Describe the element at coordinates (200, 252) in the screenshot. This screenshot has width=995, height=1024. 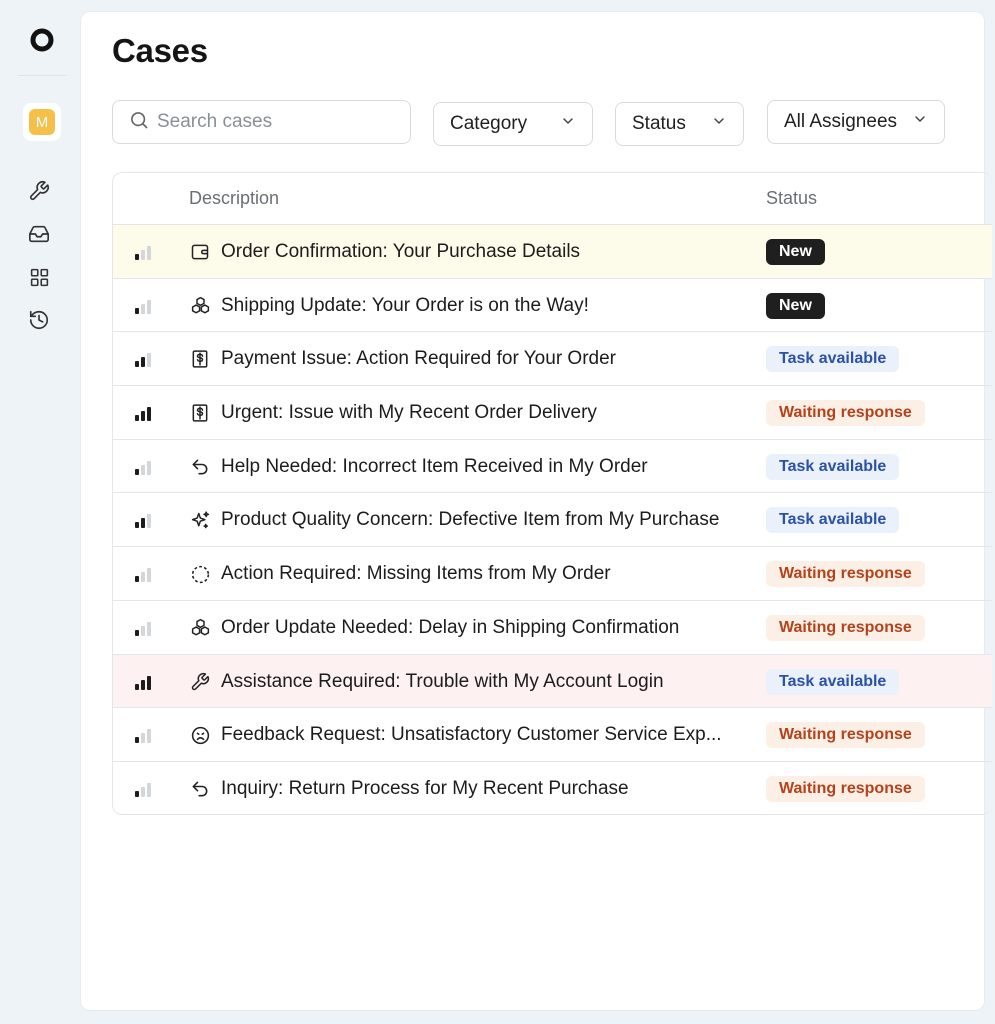
I see `wallet-icon` at that location.